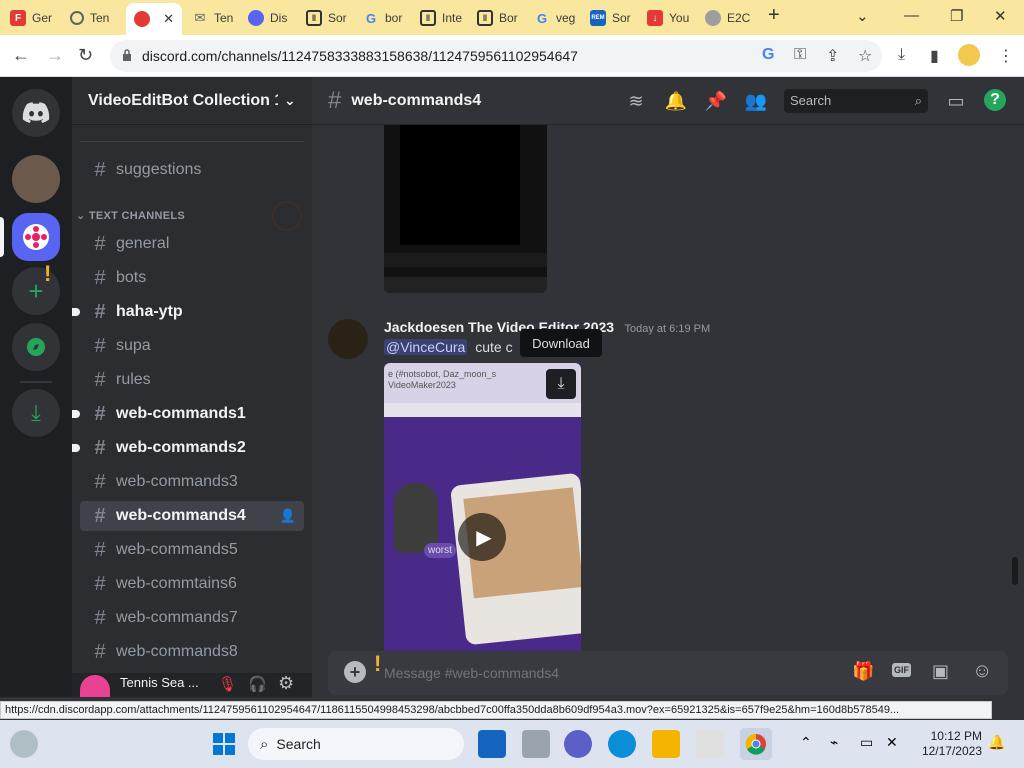 This screenshot has height=768, width=1024. What do you see at coordinates (227, 684) in the screenshot?
I see `mute-mic-icon: 🎙` at bounding box center [227, 684].